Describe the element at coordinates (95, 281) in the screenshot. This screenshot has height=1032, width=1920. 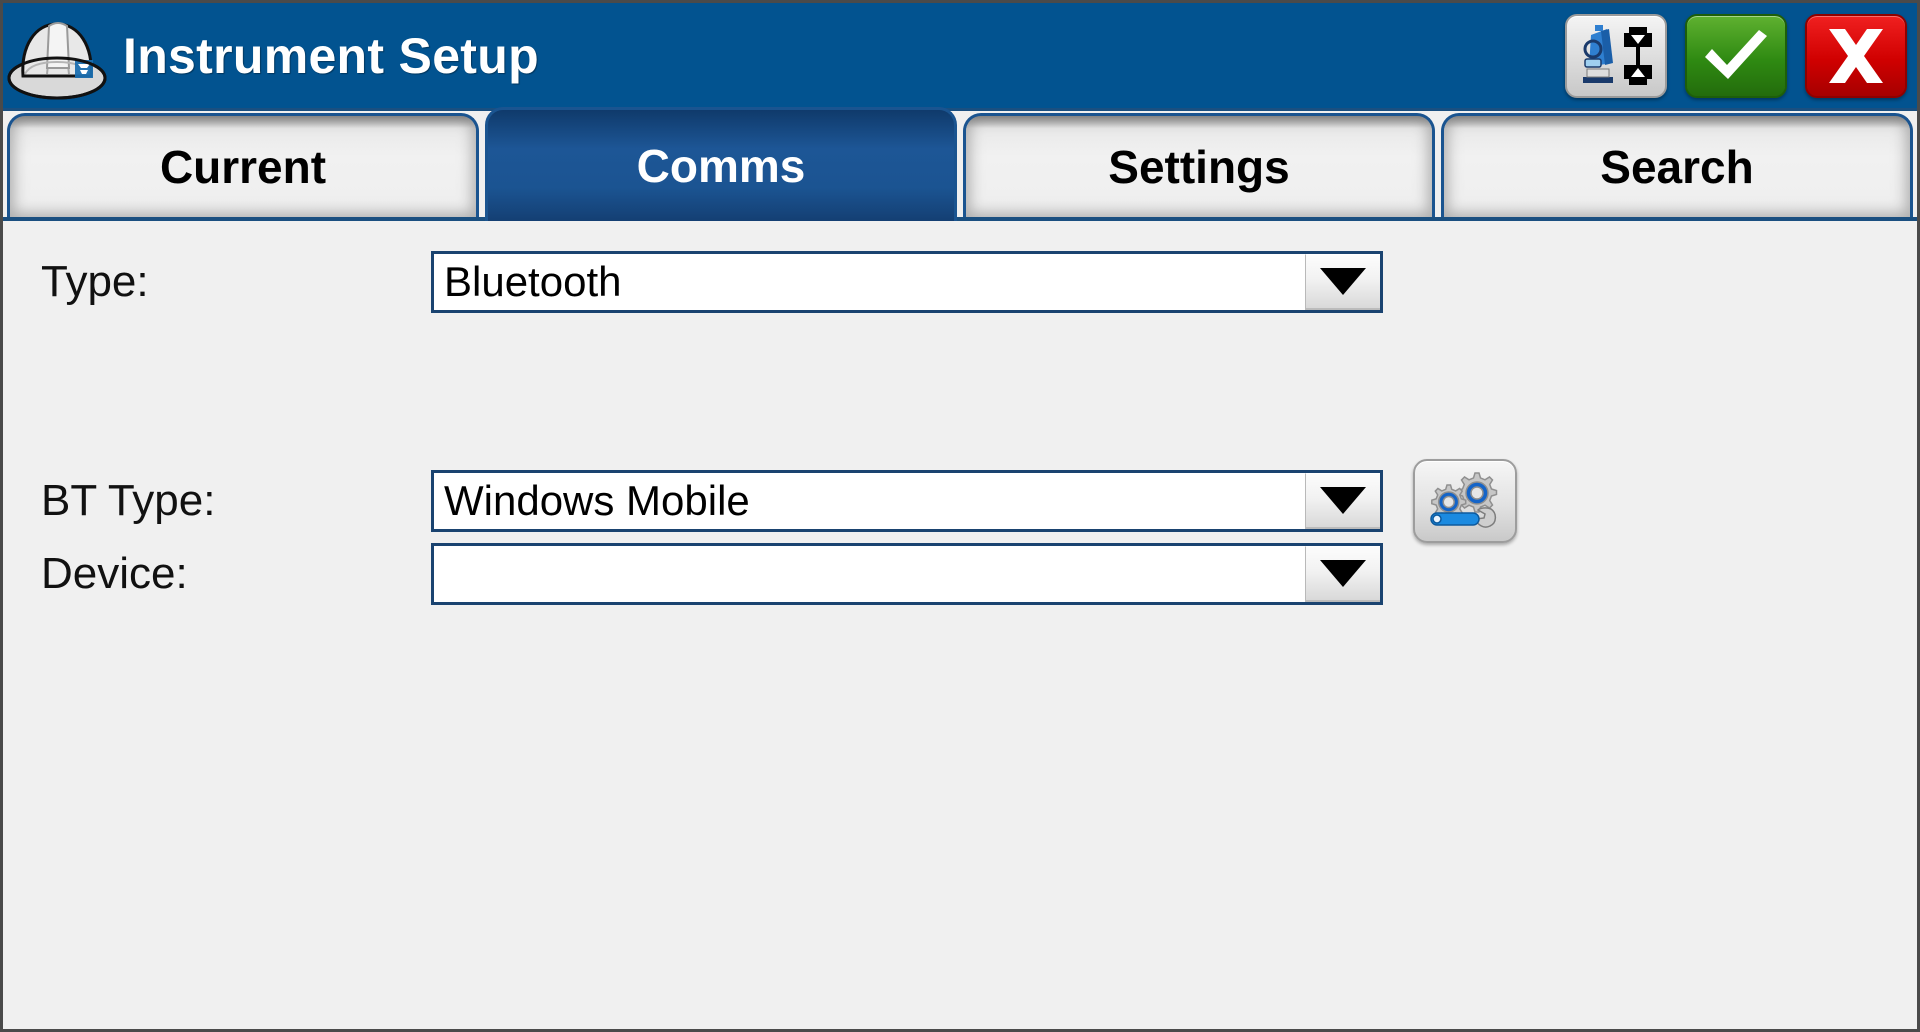
I see `type-label: Type:` at that location.